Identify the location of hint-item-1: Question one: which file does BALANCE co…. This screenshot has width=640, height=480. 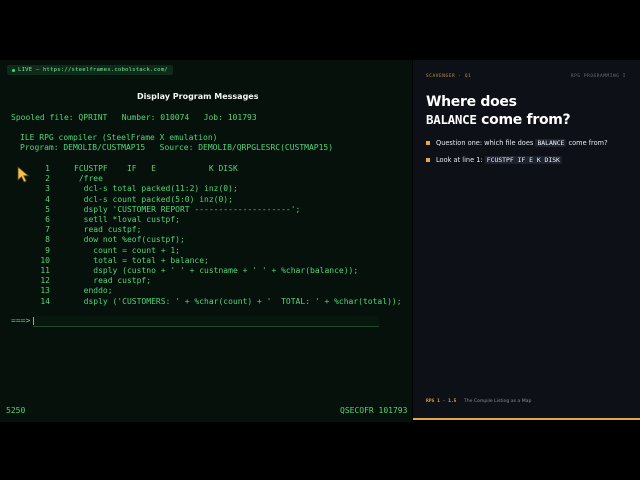
(532, 143).